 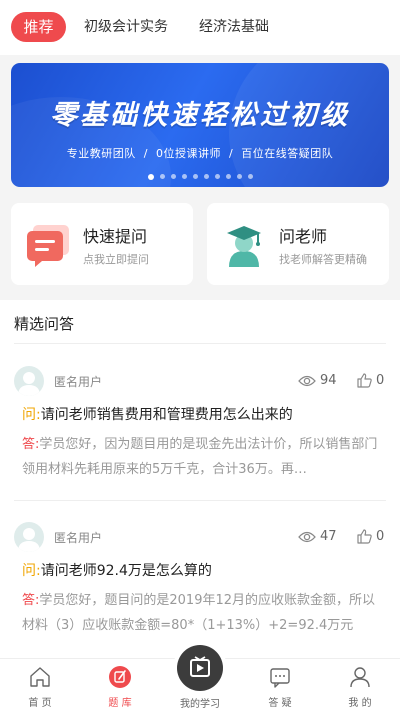 What do you see at coordinates (360, 677) in the screenshot?
I see `user-icon` at bounding box center [360, 677].